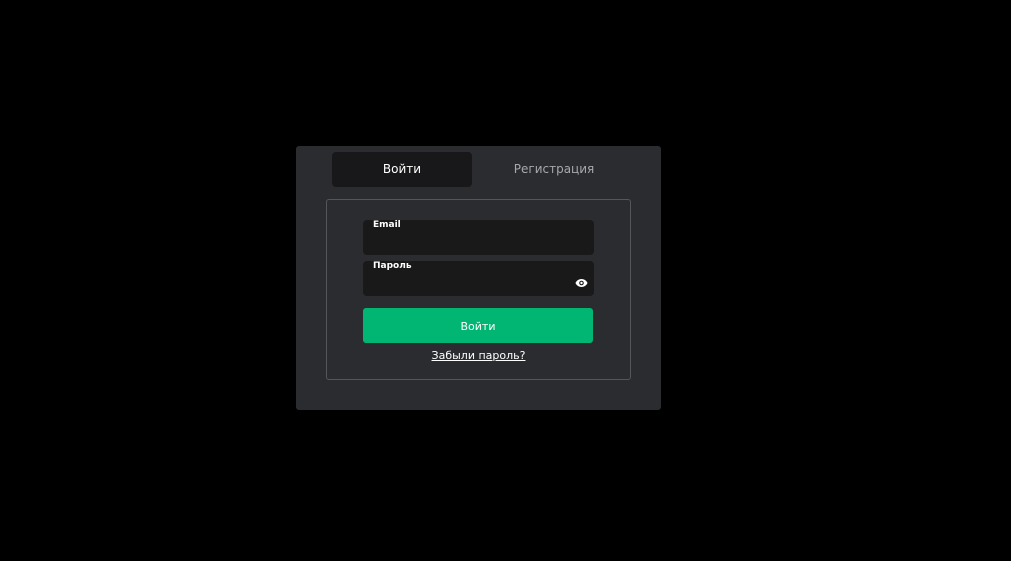  What do you see at coordinates (478, 325) in the screenshot?
I see `login-submit-button: Войти` at bounding box center [478, 325].